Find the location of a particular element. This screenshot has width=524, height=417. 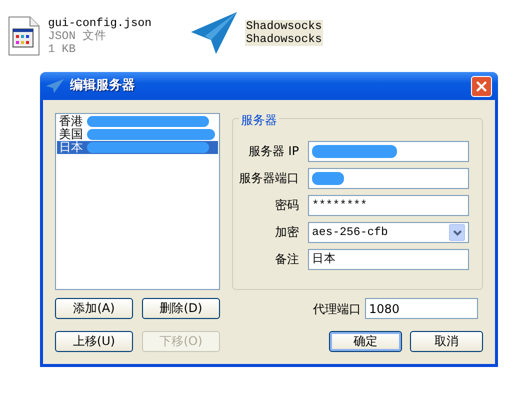

list-item: 香港 is located at coordinates (137, 121).